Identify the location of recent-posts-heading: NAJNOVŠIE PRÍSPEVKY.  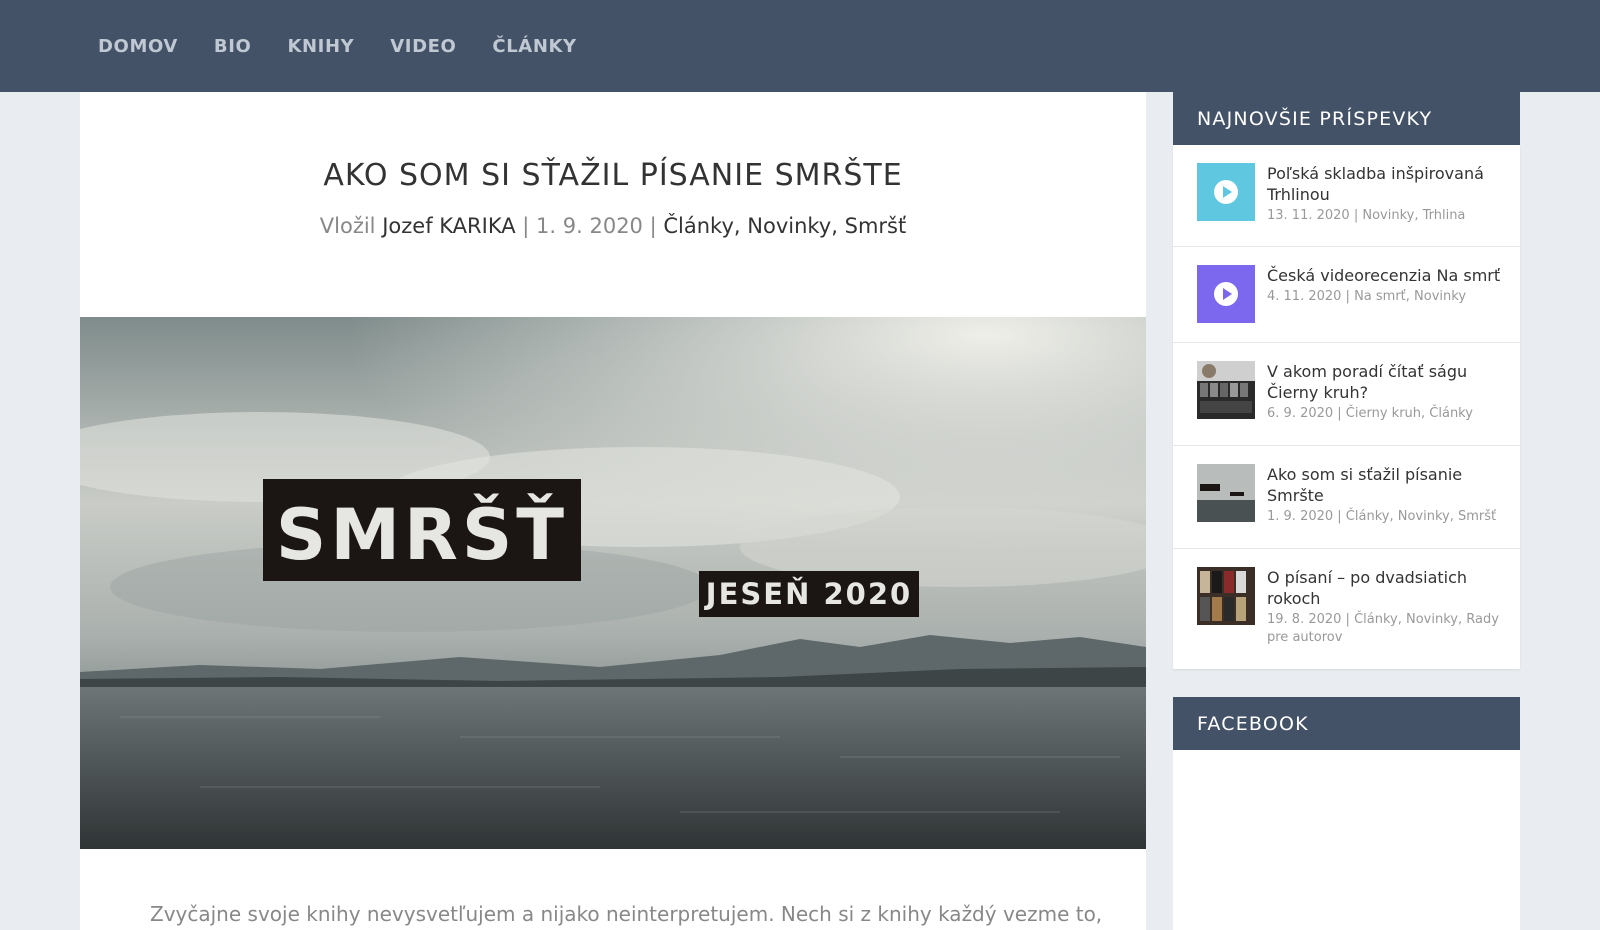
(1346, 118).